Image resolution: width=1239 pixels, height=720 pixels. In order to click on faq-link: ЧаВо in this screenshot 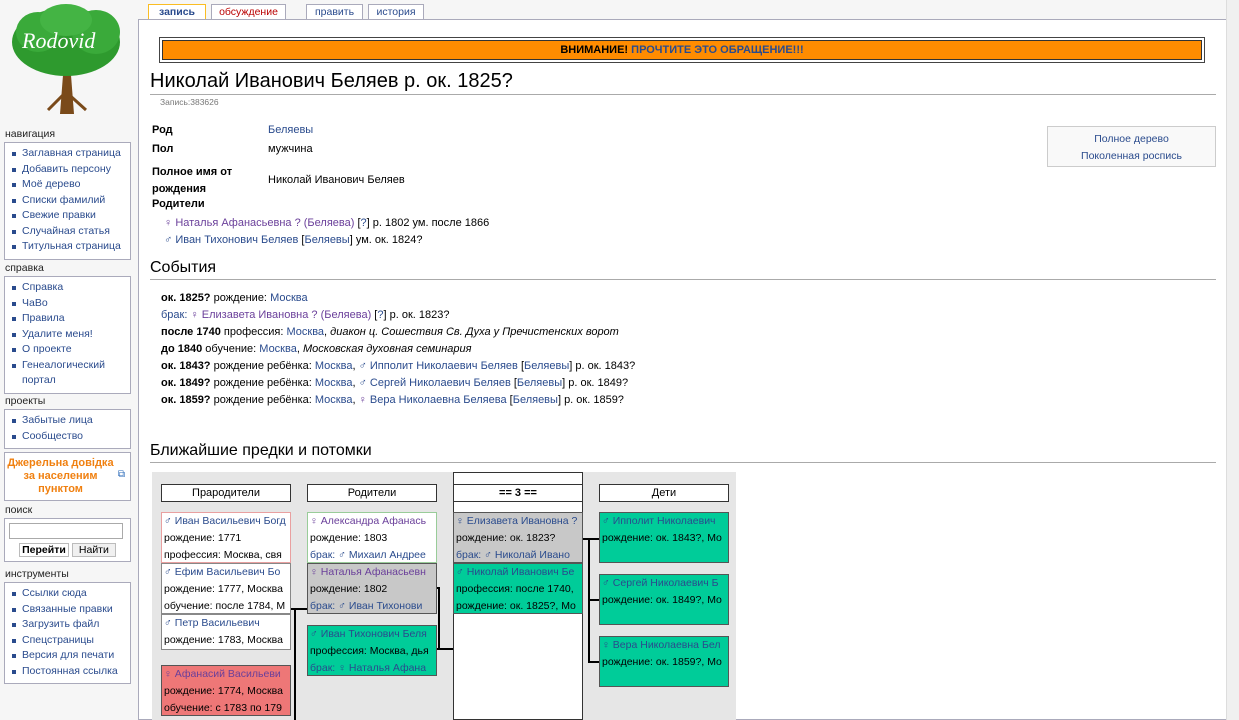, I will do `click(69, 304)`.